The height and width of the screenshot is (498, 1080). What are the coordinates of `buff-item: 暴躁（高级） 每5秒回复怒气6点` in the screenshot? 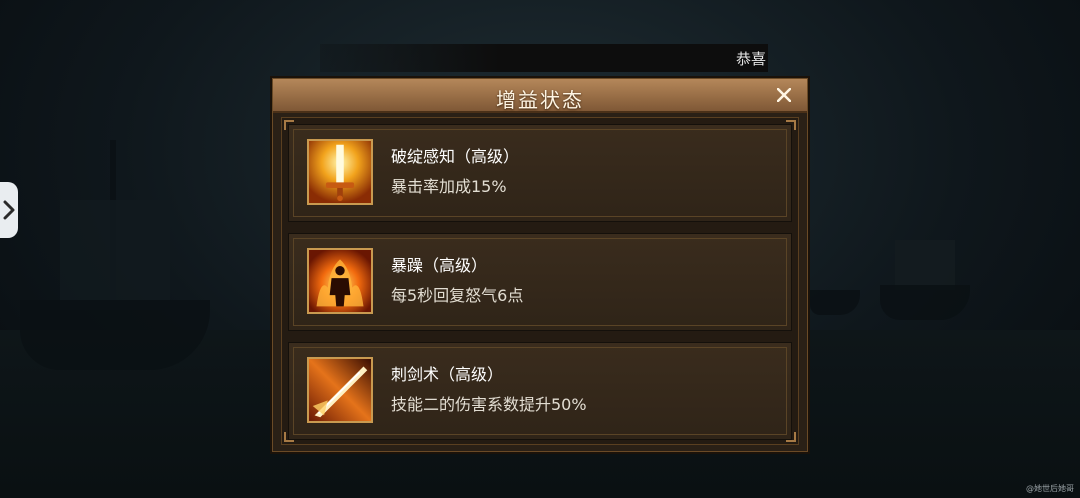 It's located at (540, 282).